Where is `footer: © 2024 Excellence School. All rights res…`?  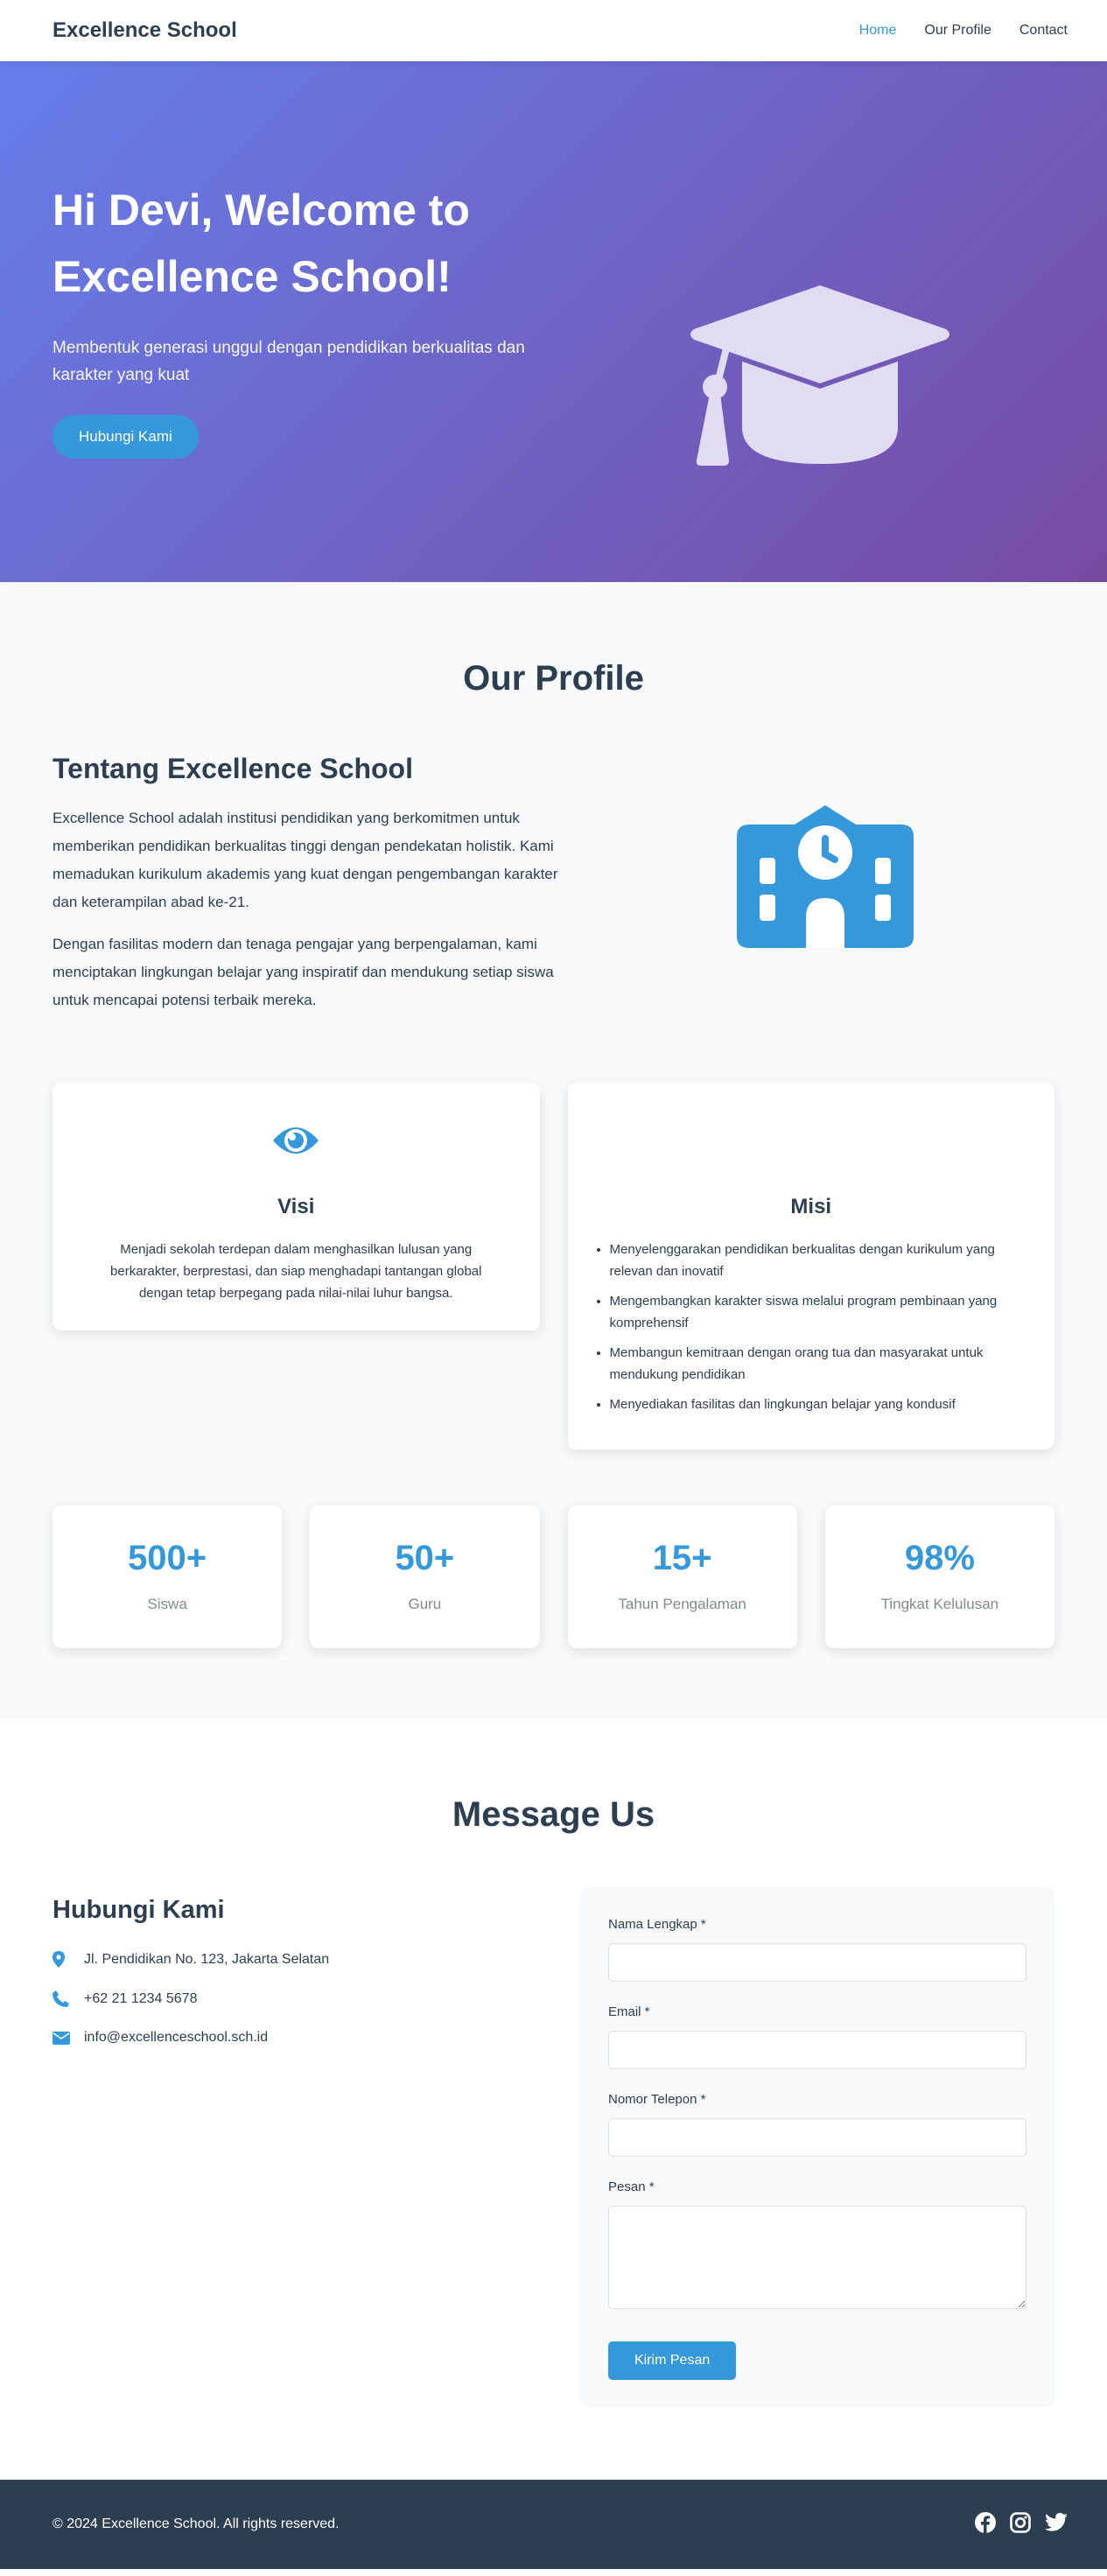
footer: © 2024 Excellence School. All rights res… is located at coordinates (553, 2524).